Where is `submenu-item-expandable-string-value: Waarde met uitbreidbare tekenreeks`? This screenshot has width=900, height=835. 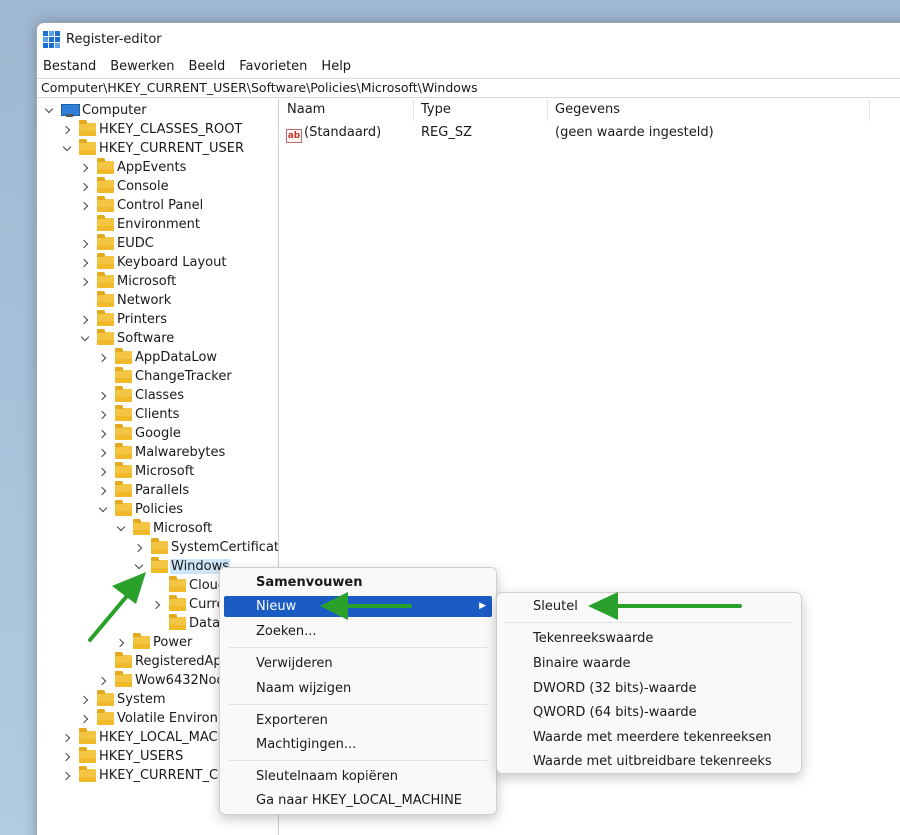 submenu-item-expandable-string-value: Waarde met uitbreidbare tekenreeks is located at coordinates (649, 761).